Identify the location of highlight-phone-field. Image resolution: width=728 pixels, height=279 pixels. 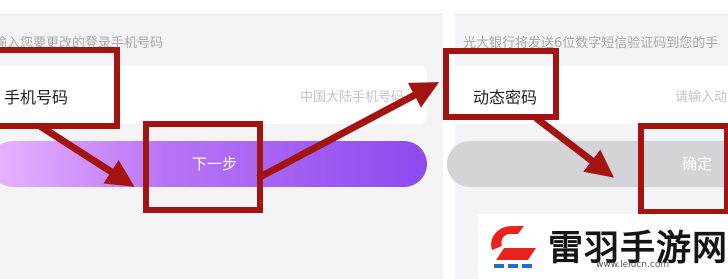
(60, 88).